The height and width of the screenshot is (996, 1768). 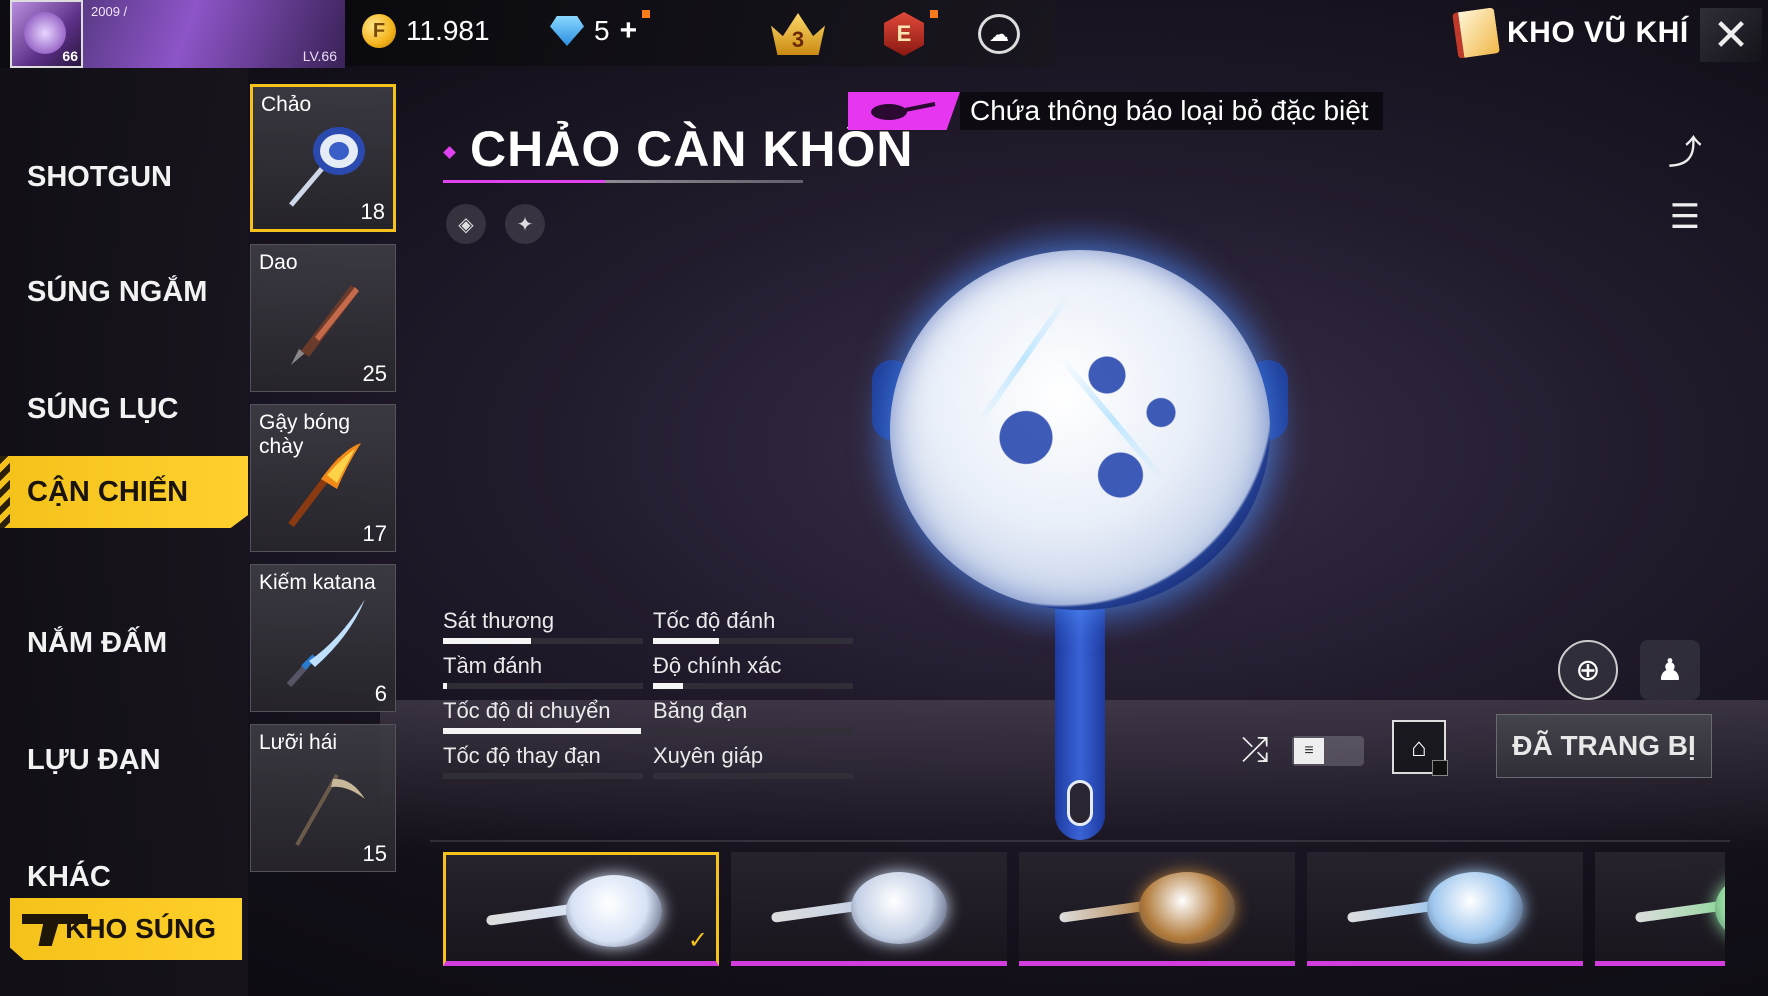 I want to click on banner-year: 2009 /, so click(x=109, y=11).